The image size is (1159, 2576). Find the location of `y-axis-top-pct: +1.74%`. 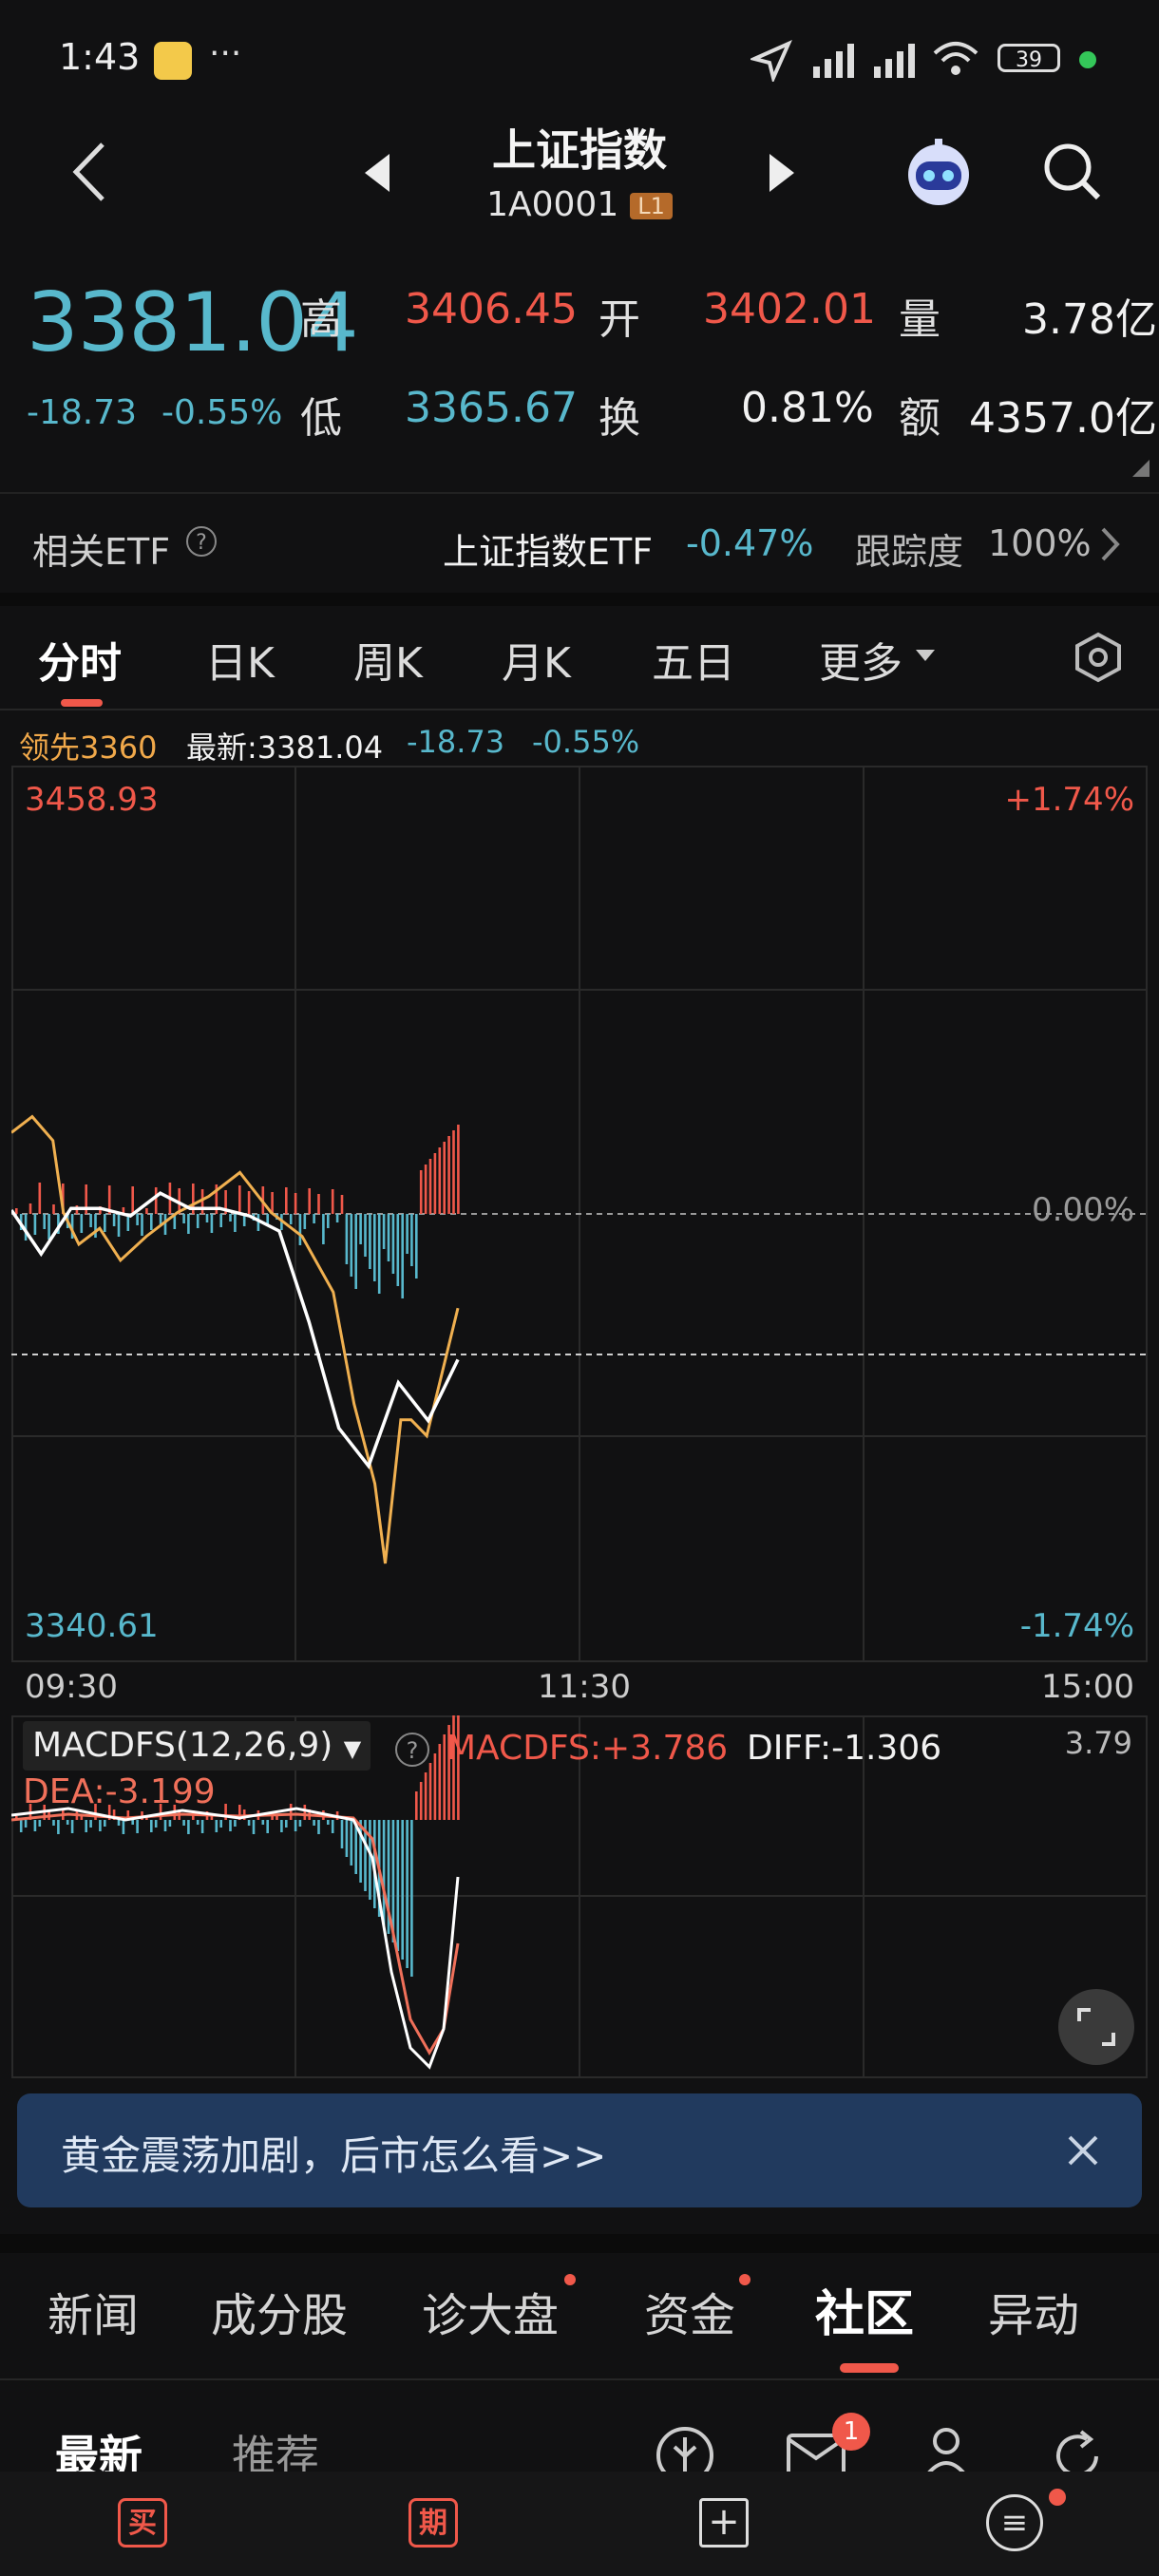

y-axis-top-pct: +1.74% is located at coordinates (1069, 800).